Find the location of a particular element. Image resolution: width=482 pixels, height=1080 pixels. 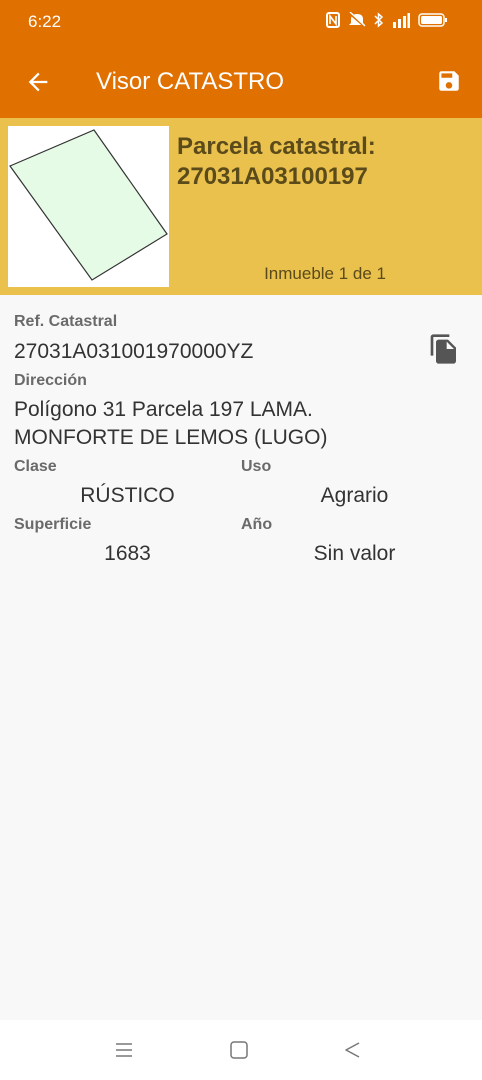

direccion-line-1: Polígono 31 Parcela 197 LAMA. is located at coordinates (163, 409).